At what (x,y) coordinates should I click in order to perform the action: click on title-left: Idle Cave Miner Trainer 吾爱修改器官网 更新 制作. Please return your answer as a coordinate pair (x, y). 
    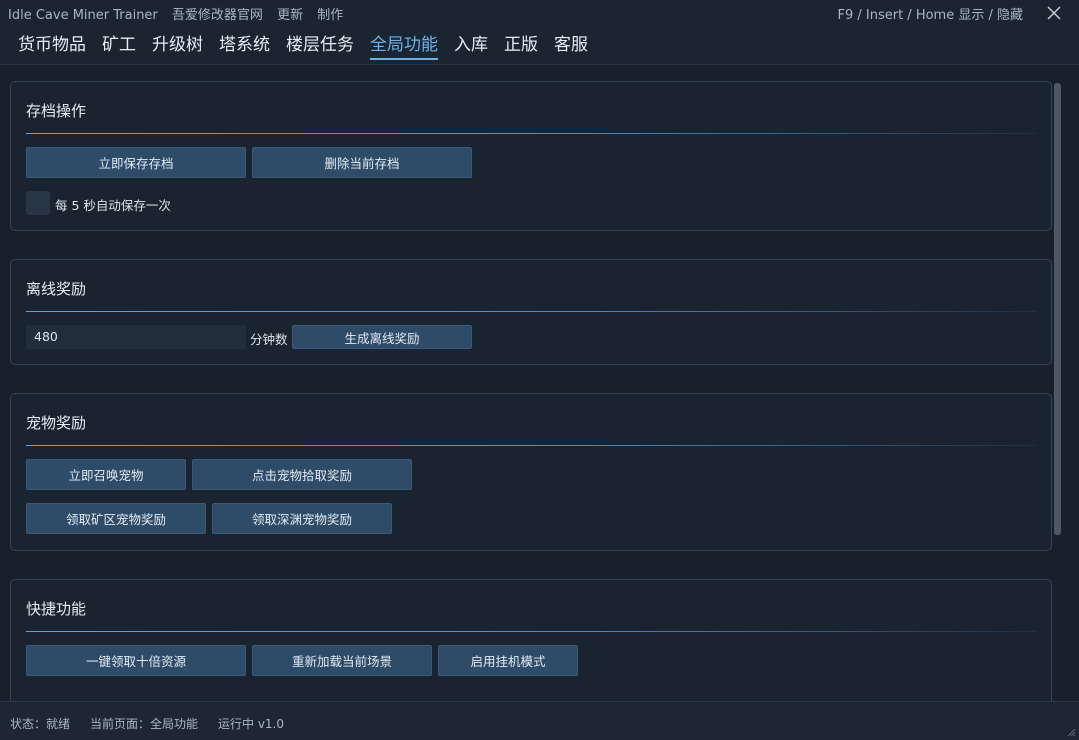
    Looking at the image, I should click on (180, 13).